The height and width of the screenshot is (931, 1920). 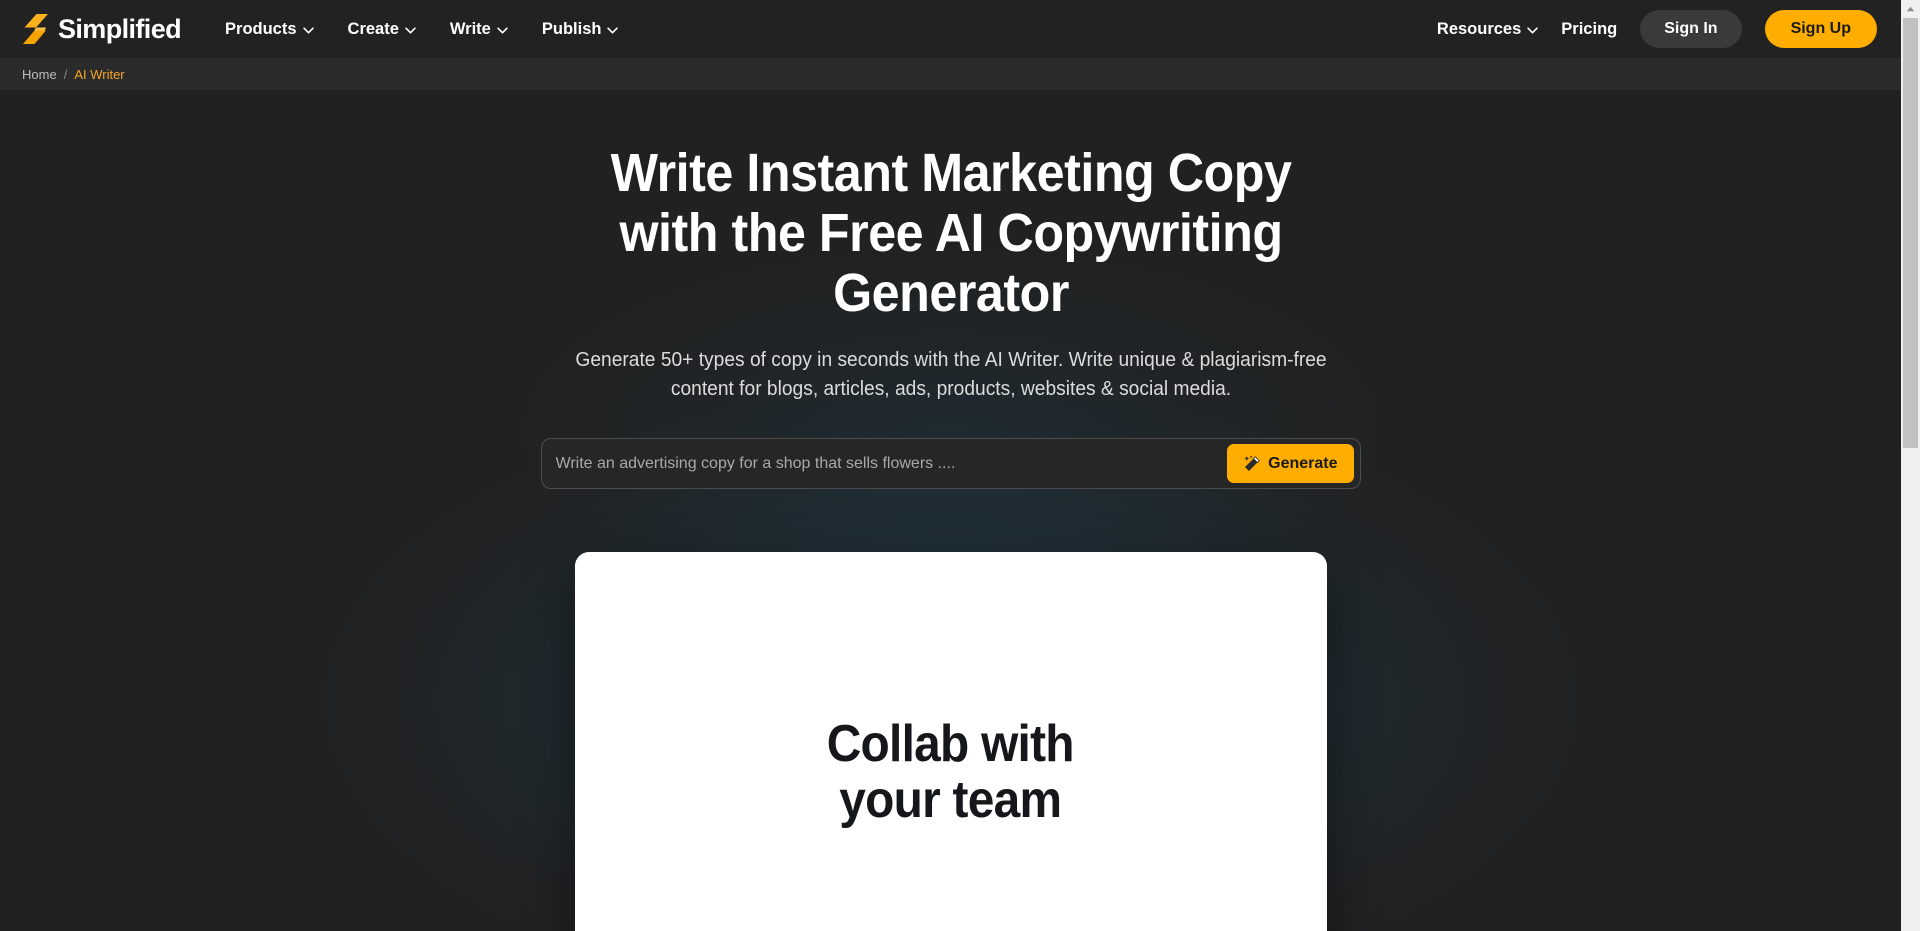 I want to click on scroll-up-triangle-icon, so click(x=1910, y=8).